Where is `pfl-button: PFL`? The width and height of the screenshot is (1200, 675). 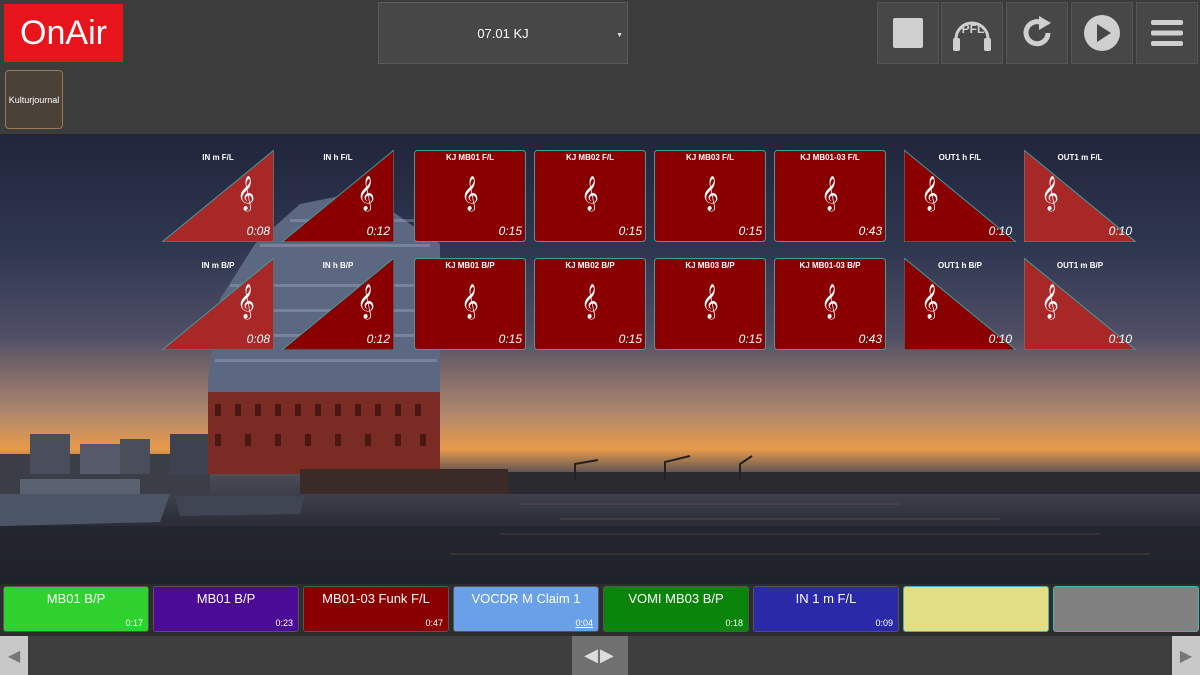
pfl-button: PFL is located at coordinates (972, 33).